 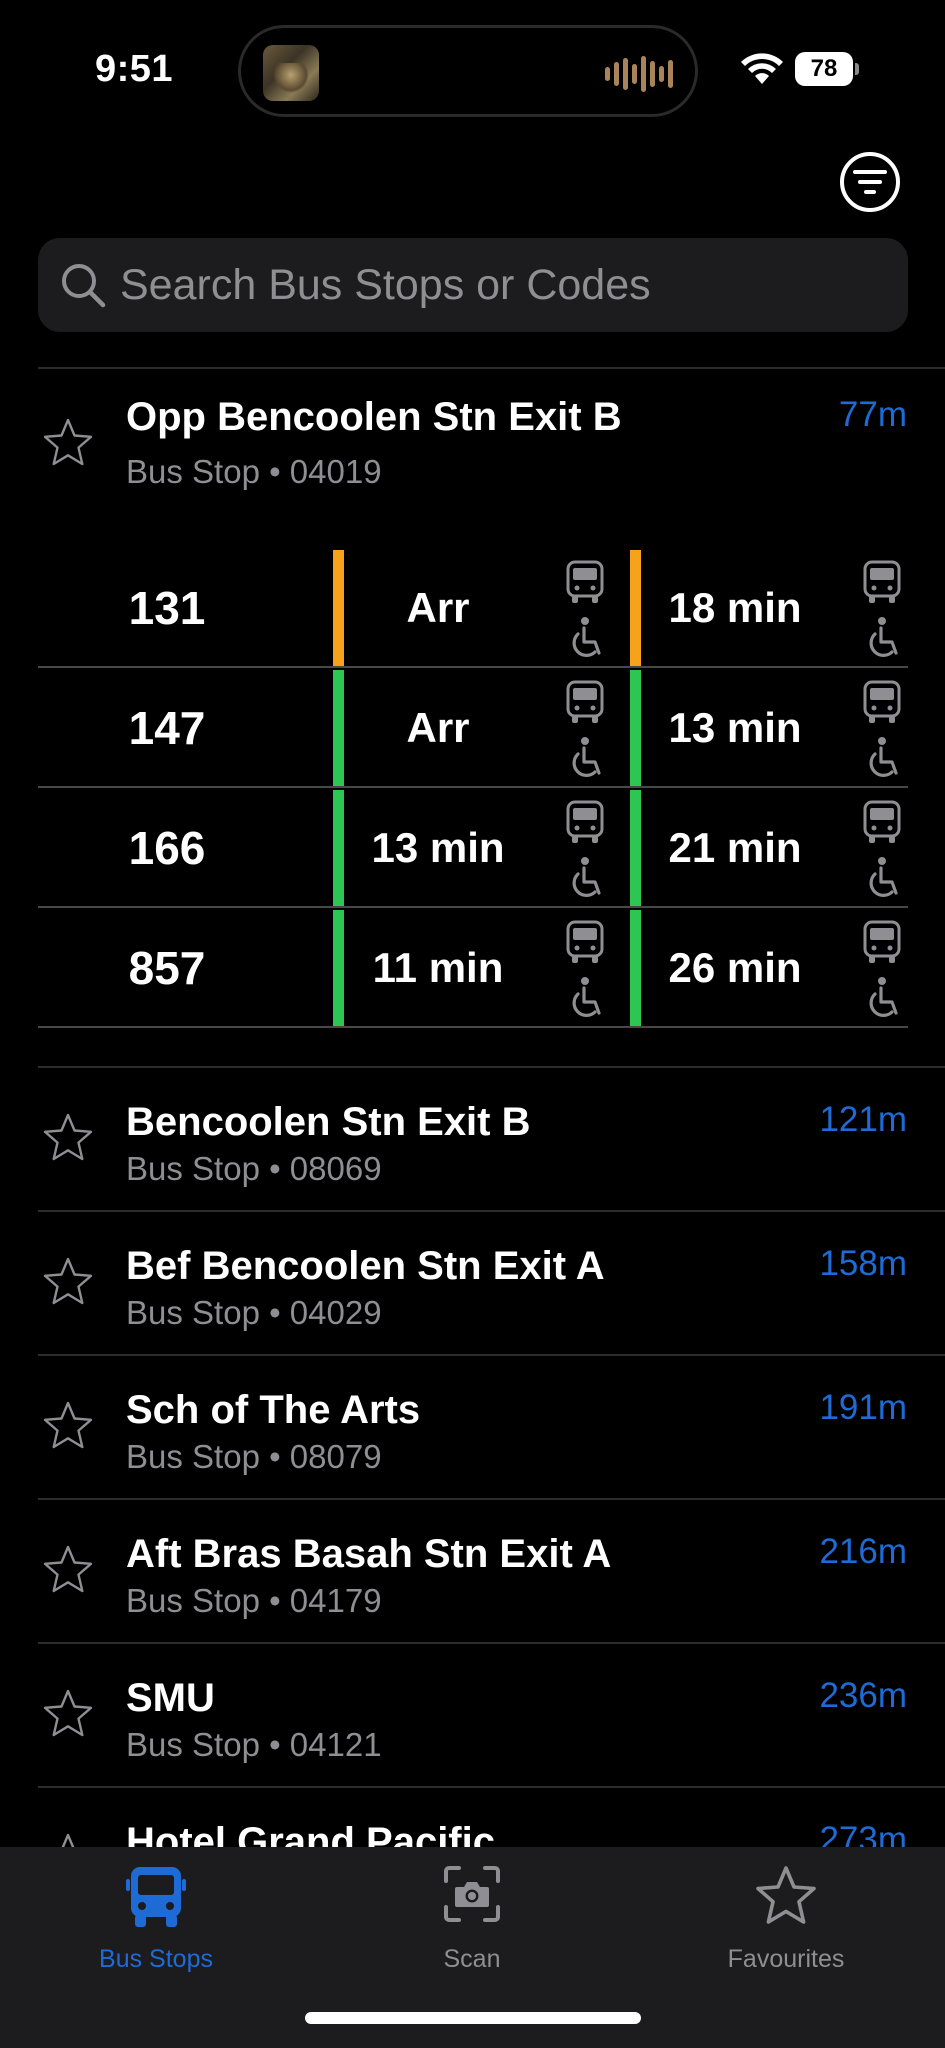 What do you see at coordinates (786, 1959) in the screenshot?
I see `tab-label: Favourites` at bounding box center [786, 1959].